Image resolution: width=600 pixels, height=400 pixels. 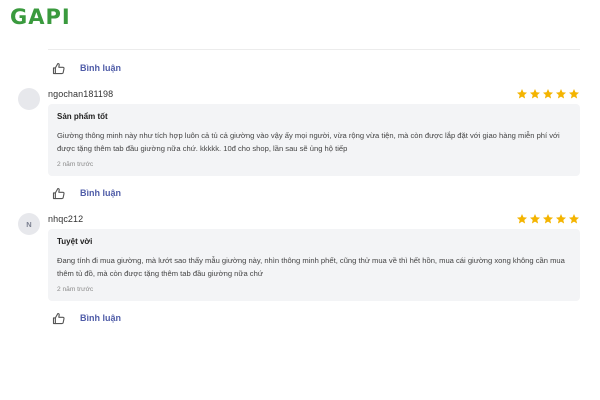 What do you see at coordinates (66, 219) in the screenshot?
I see `review-username: nhqc212` at bounding box center [66, 219].